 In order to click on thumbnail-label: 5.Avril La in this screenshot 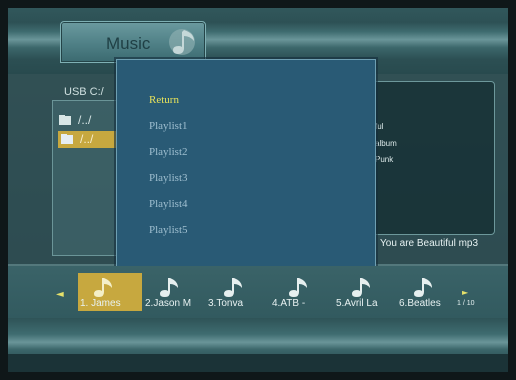, I will do `click(366, 303)`.